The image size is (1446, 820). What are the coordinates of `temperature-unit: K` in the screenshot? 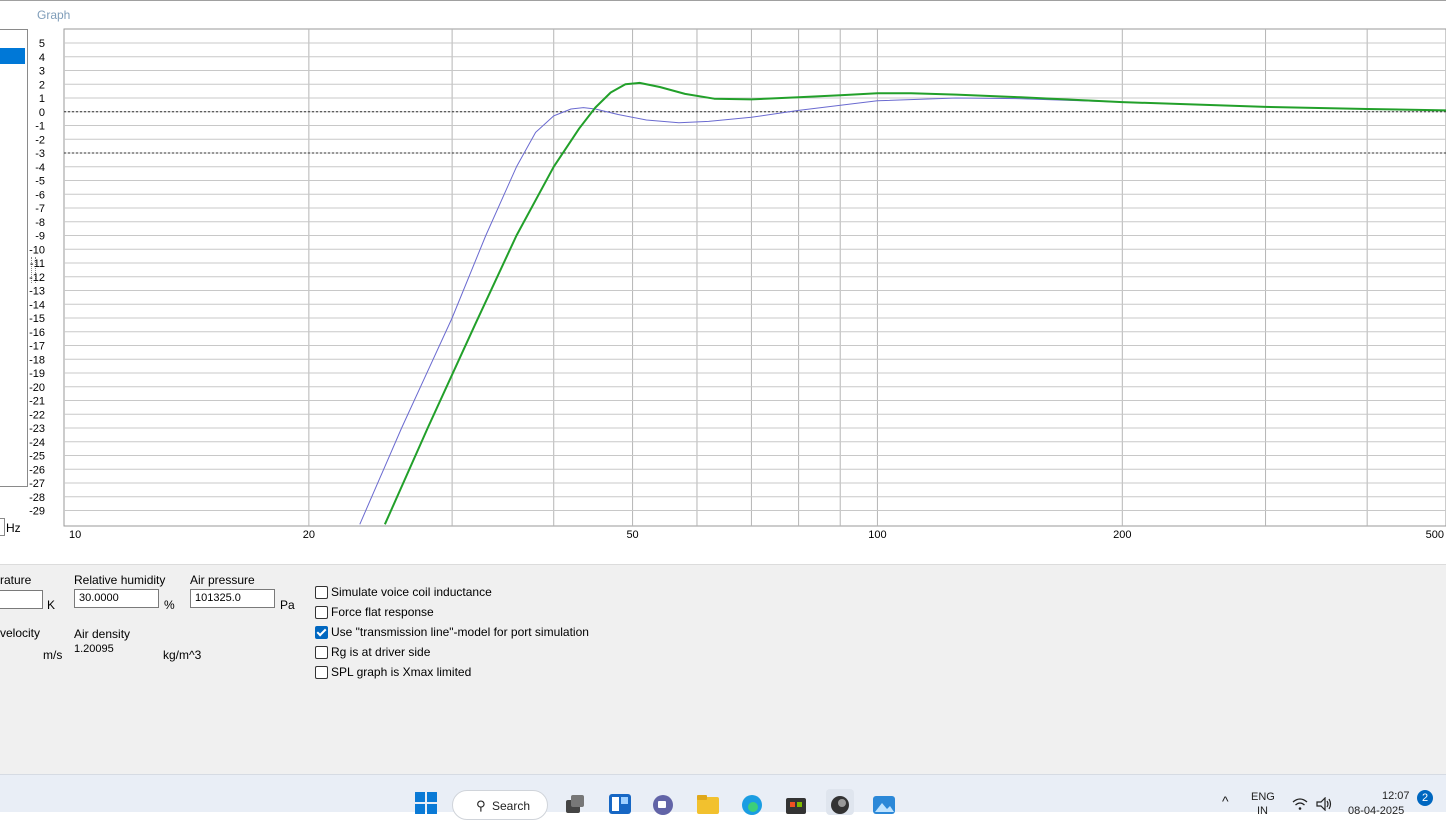 It's located at (51, 605).